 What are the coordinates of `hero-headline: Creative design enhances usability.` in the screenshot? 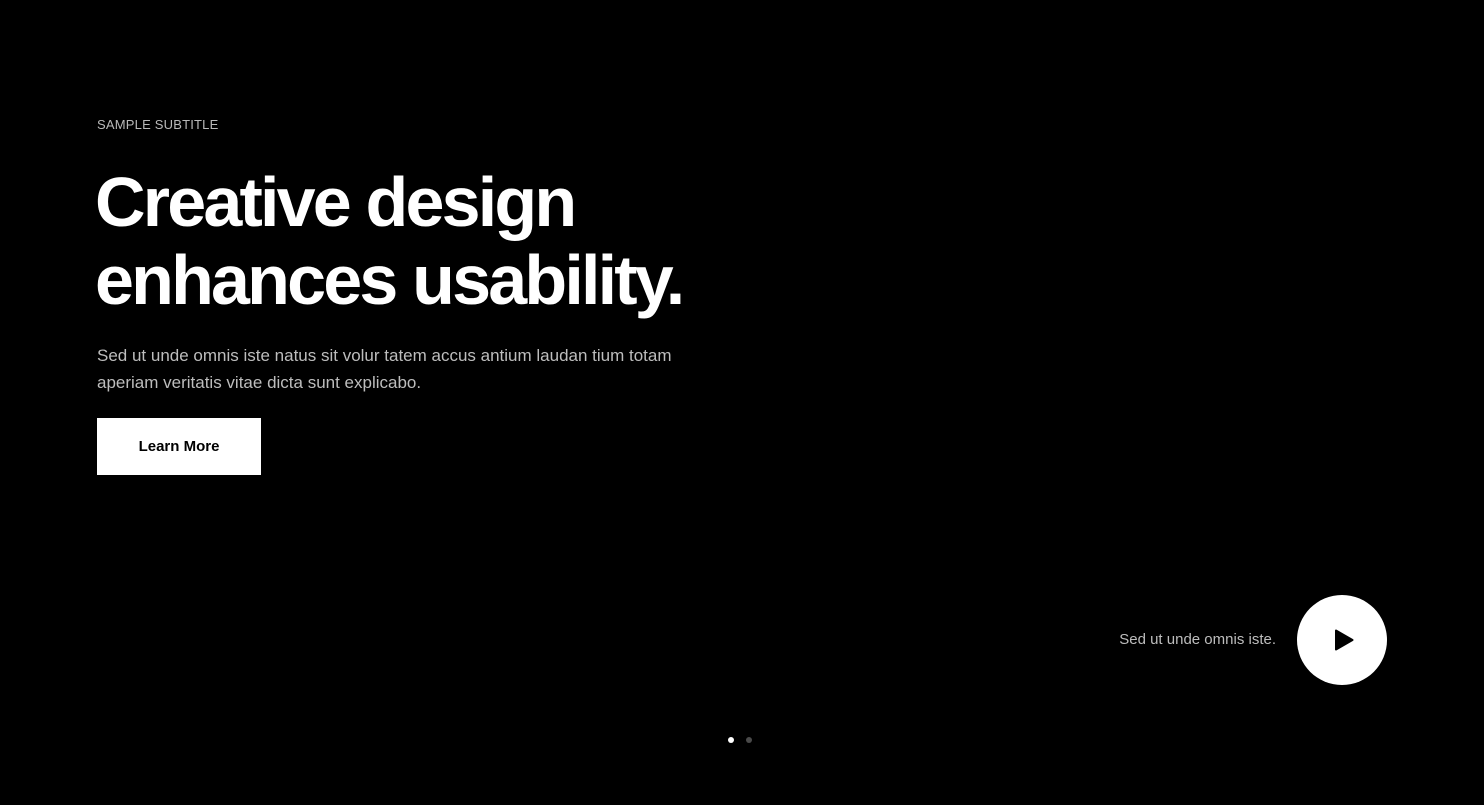 It's located at (446, 241).